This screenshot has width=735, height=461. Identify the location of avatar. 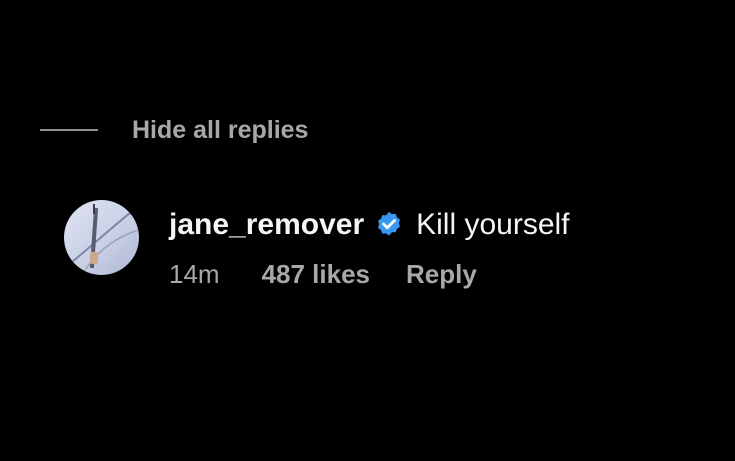
(101, 237).